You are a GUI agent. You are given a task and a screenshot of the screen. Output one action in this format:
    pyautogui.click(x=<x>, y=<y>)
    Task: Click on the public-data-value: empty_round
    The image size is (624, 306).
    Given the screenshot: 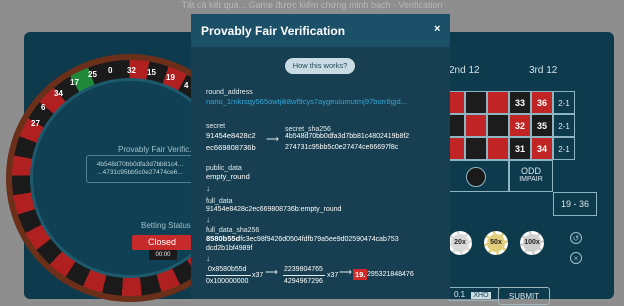 What is the action you would take?
    pyautogui.click(x=228, y=176)
    